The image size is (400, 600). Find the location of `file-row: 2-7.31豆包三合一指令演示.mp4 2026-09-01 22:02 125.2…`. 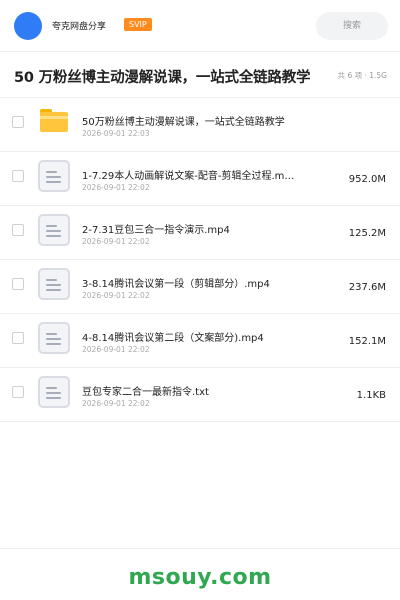

file-row: 2-7.31豆包三合一指令演示.mp4 2026-09-01 22:02 125.2… is located at coordinates (200, 233).